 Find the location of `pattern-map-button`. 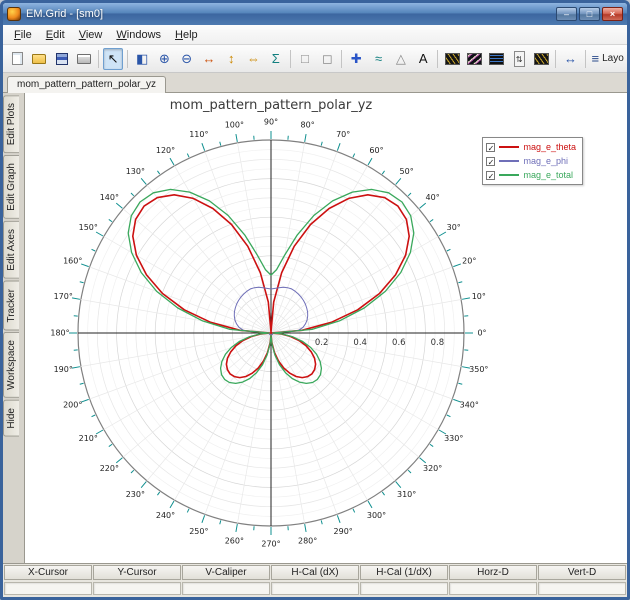

pattern-map-button is located at coordinates (452, 59).